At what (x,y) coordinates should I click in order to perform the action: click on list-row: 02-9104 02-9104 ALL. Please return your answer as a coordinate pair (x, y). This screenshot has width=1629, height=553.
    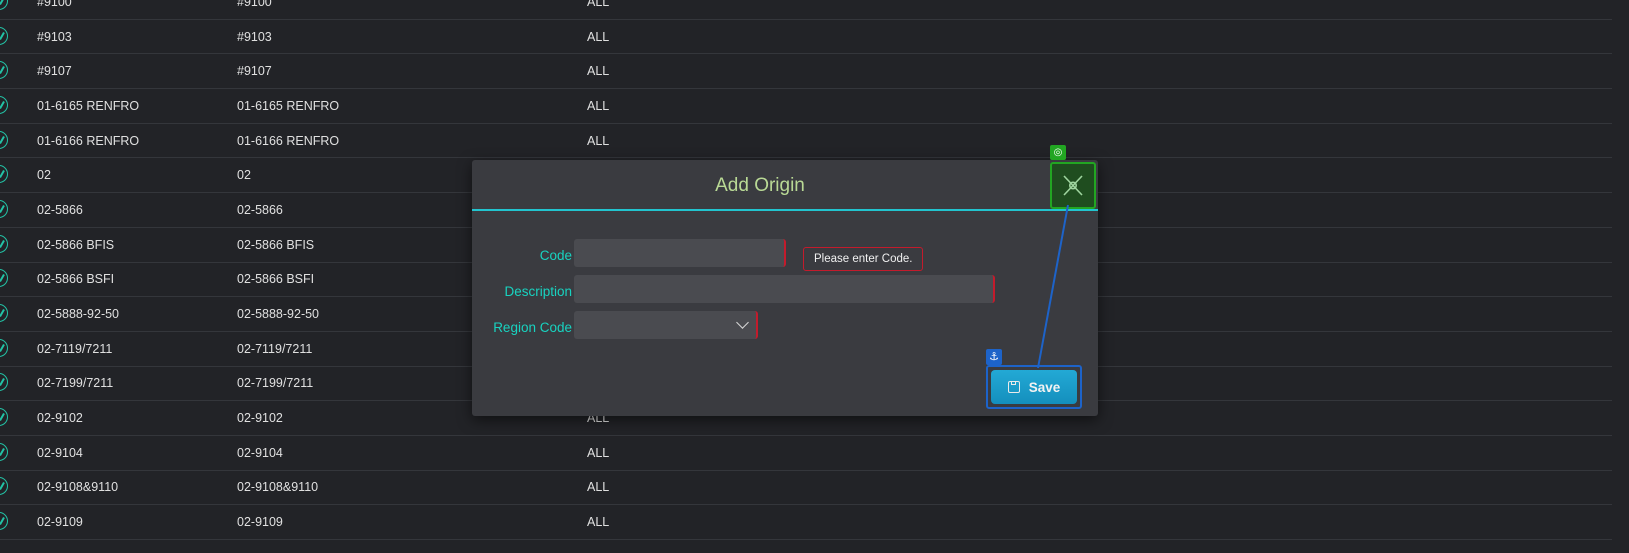
    Looking at the image, I should click on (806, 453).